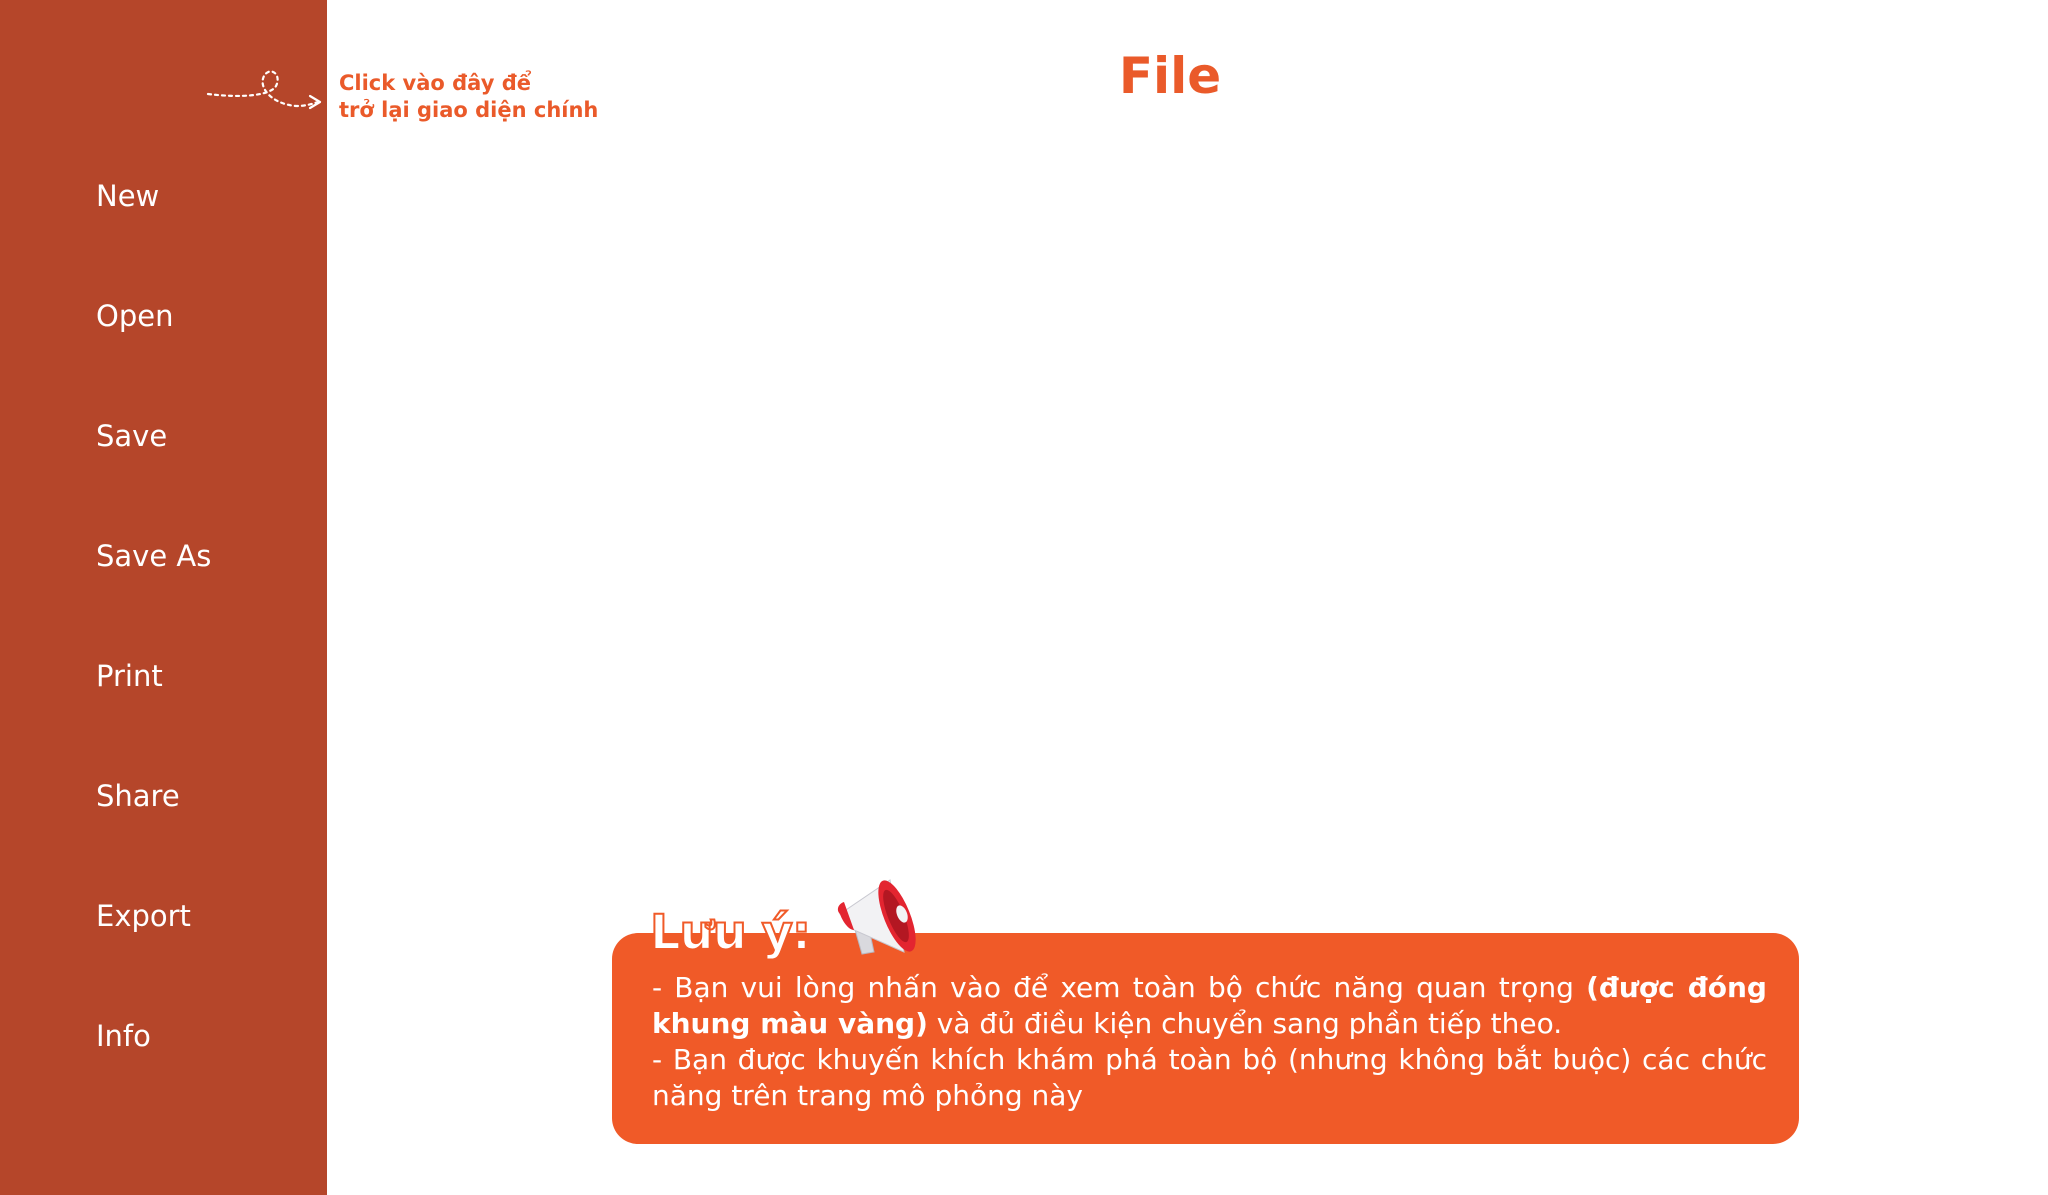  What do you see at coordinates (135, 316) in the screenshot?
I see `sidebar-item-label: Open` at bounding box center [135, 316].